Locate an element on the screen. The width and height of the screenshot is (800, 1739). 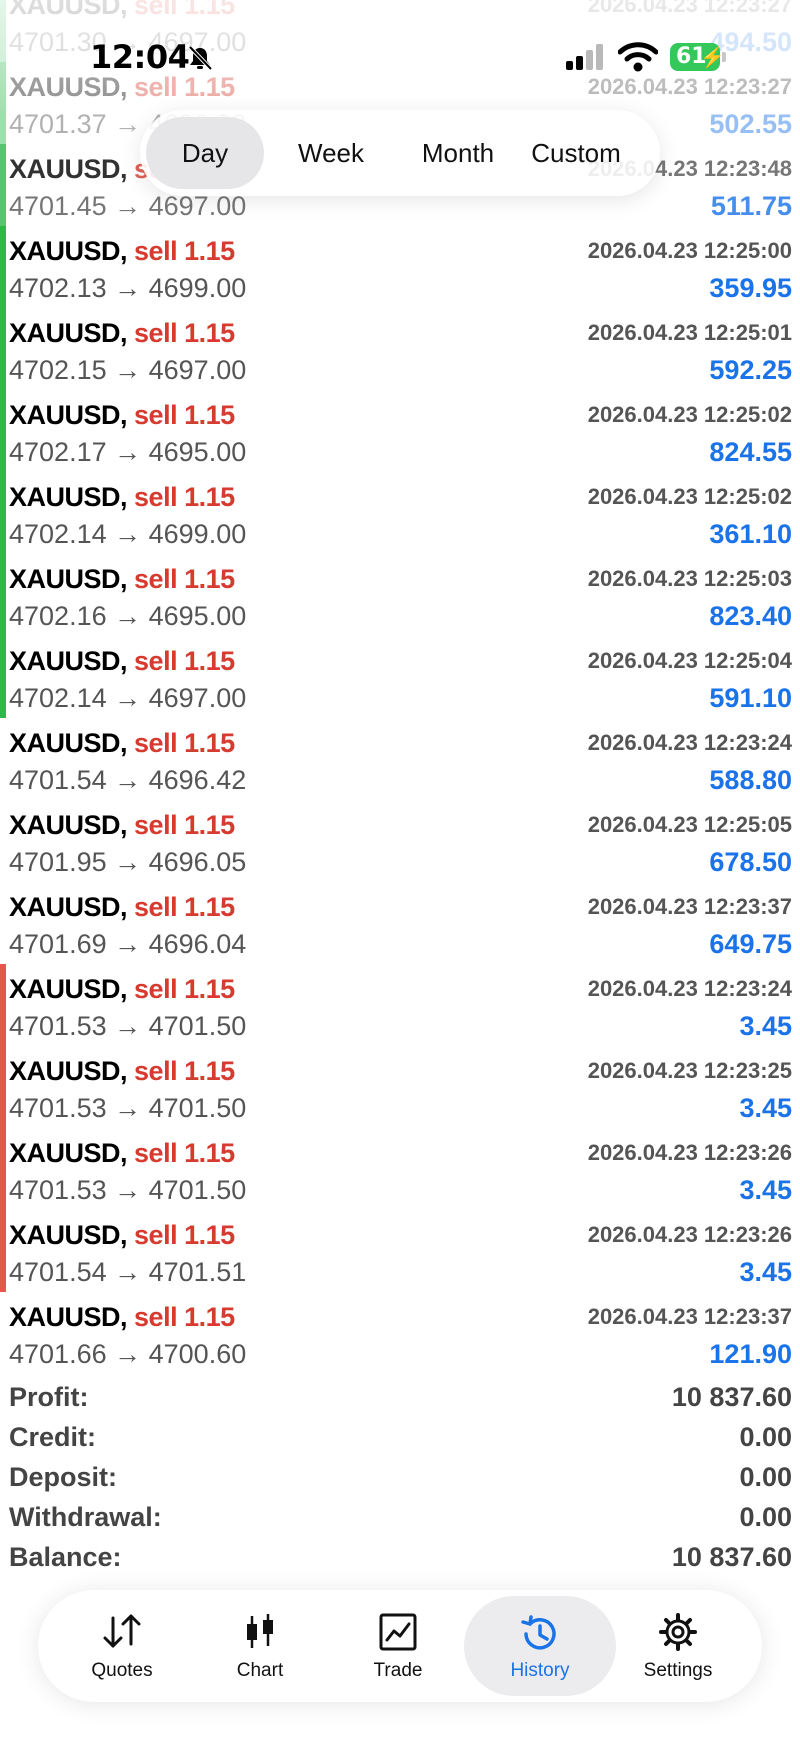
tab-history: History is located at coordinates (540, 1646).